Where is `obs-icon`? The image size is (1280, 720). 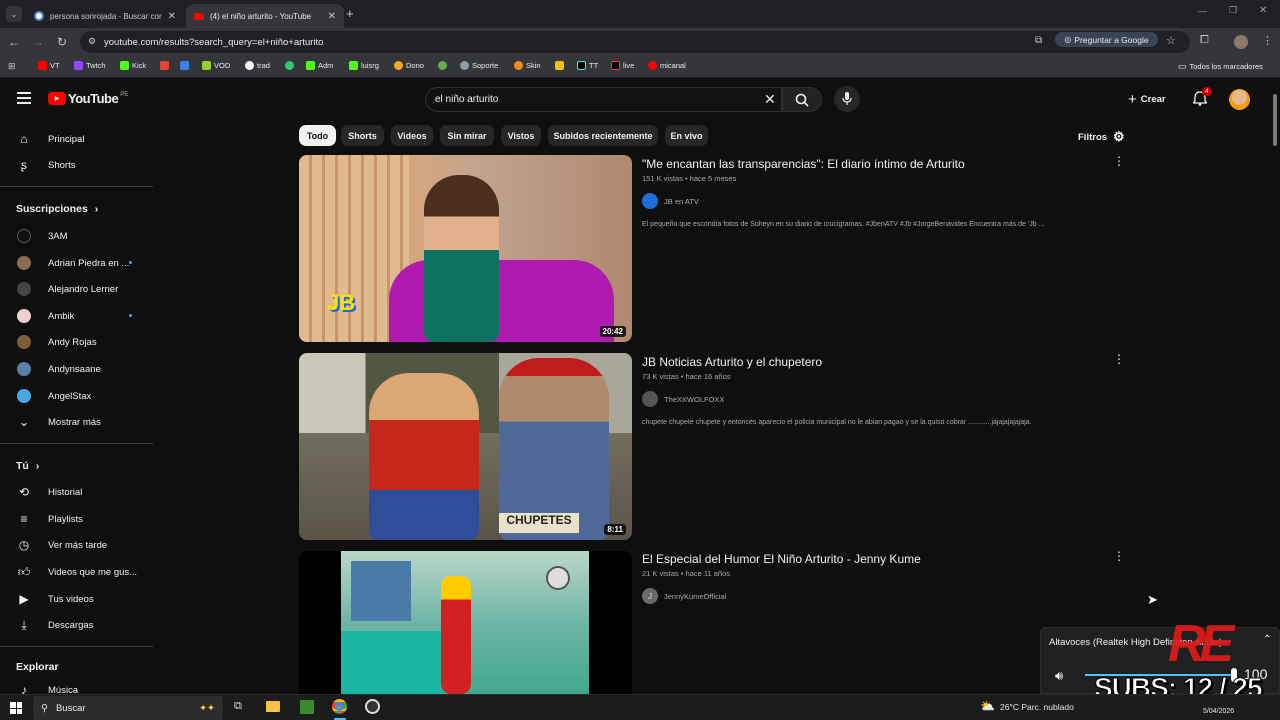
obs-icon is located at coordinates (372, 706).